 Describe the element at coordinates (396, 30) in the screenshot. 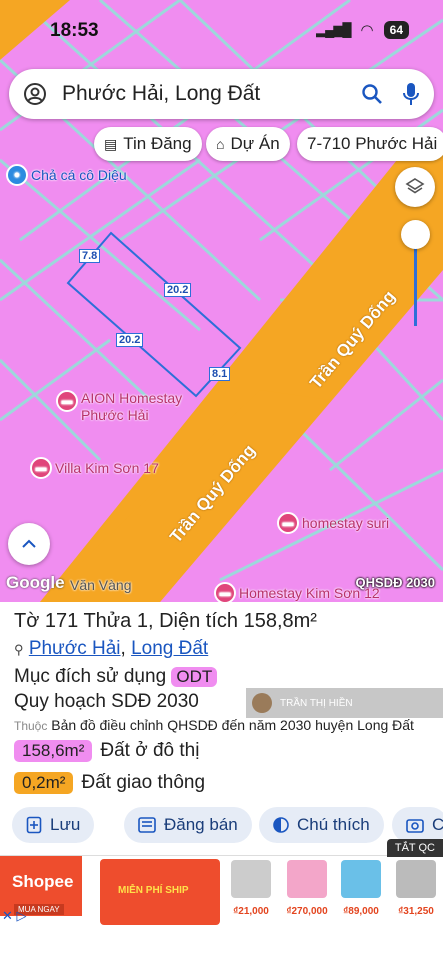

I see `battery-icon: 64` at that location.